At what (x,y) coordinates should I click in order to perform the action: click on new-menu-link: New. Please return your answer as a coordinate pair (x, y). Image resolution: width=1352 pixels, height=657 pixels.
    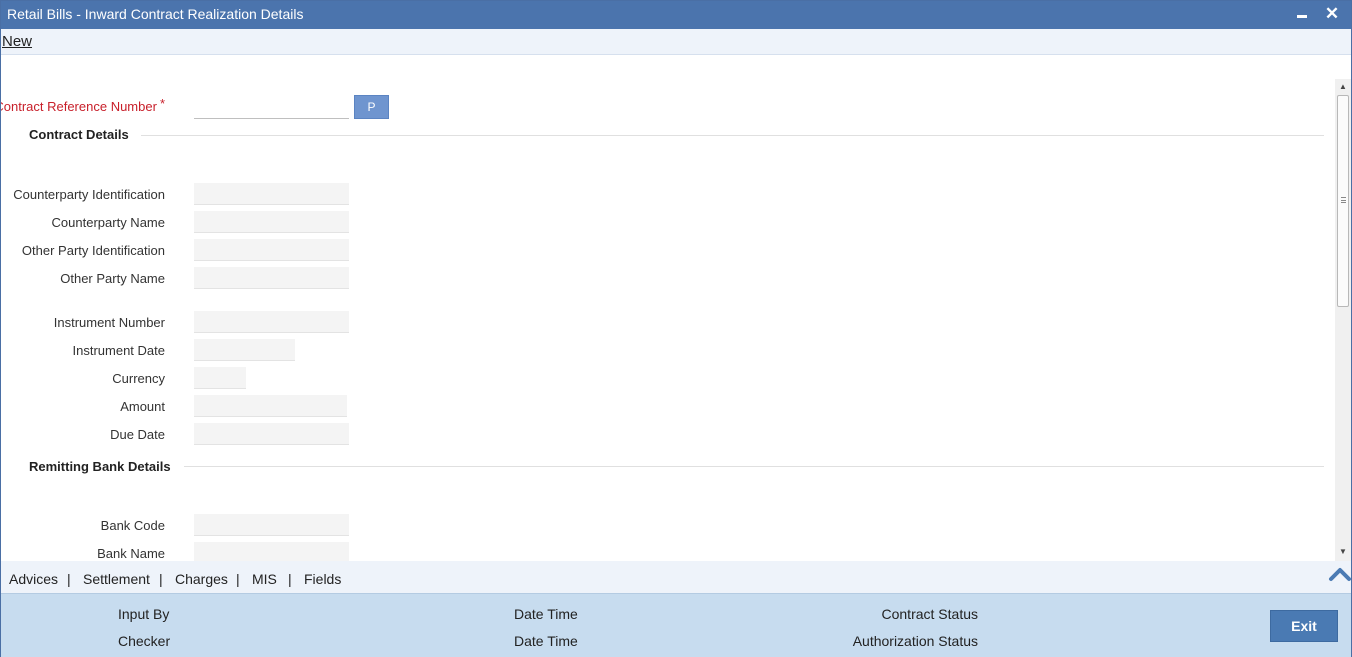
    Looking at the image, I should click on (17, 41).